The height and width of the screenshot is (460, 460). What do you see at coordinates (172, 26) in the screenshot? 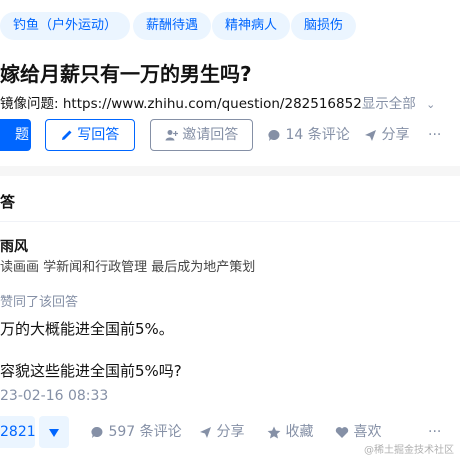
I see `topic-tag-salary: 薪酬待遇` at bounding box center [172, 26].